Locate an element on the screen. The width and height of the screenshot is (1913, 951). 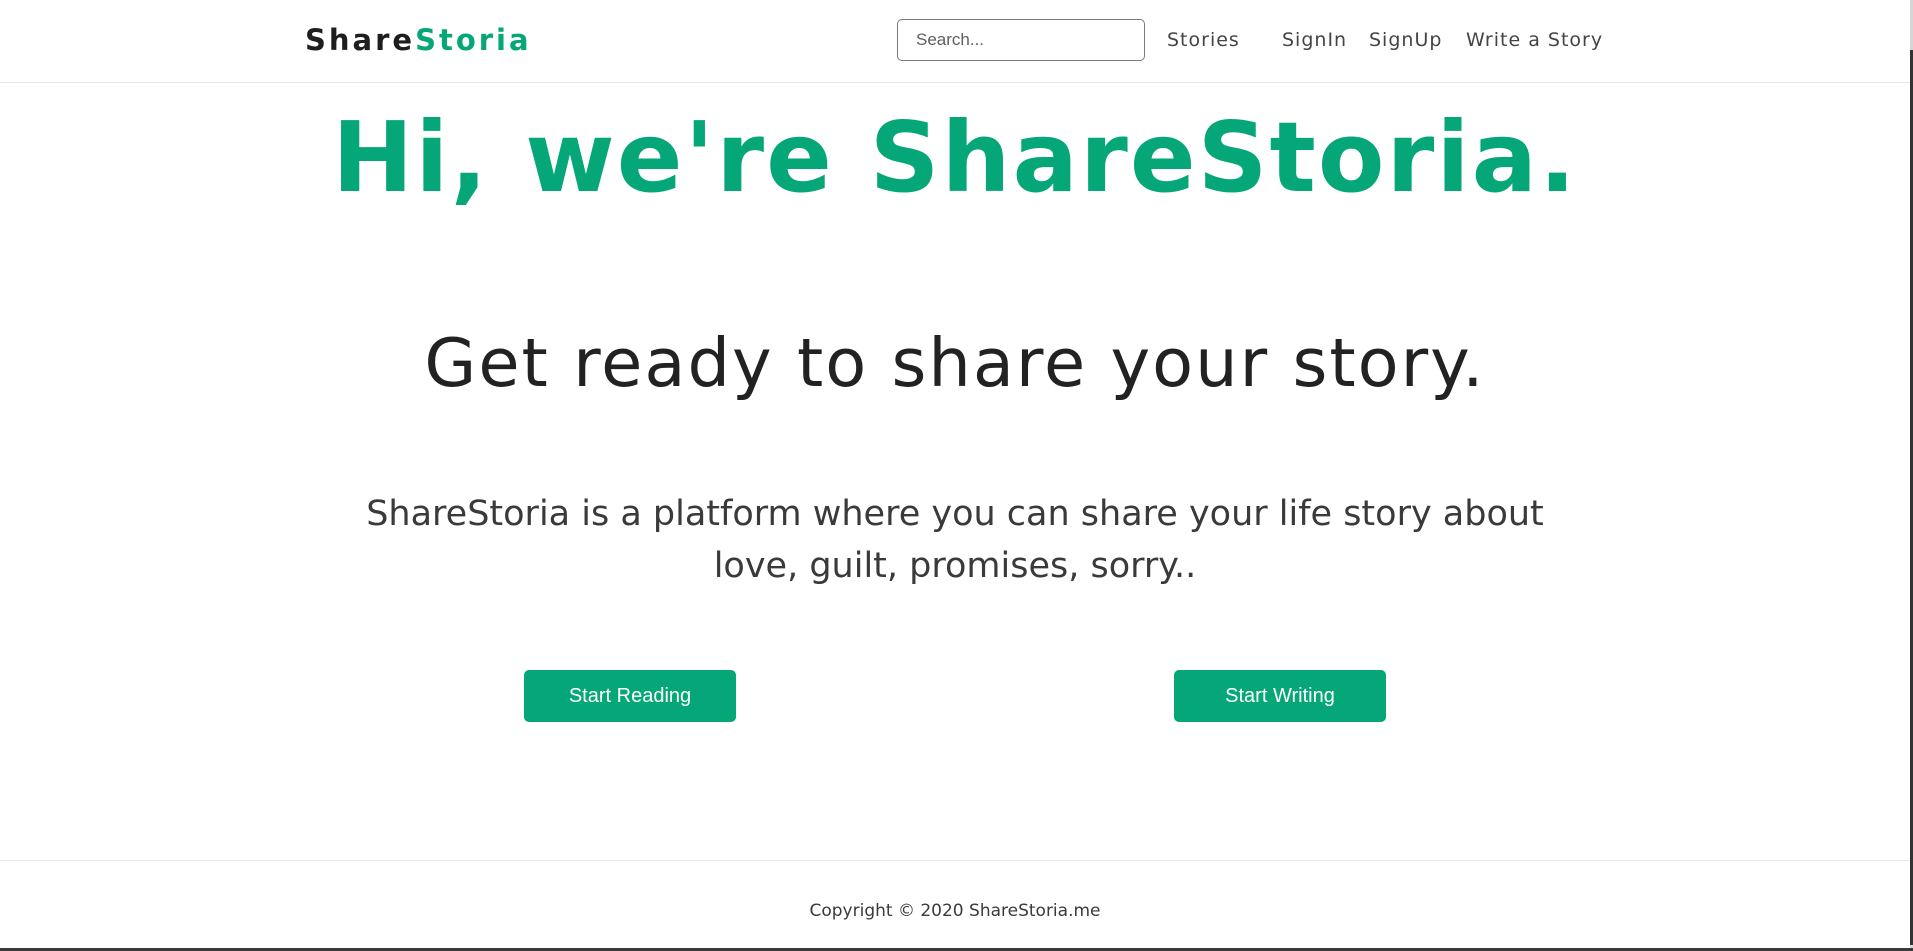
nav-link-write-story: Write a Story is located at coordinates (1534, 40).